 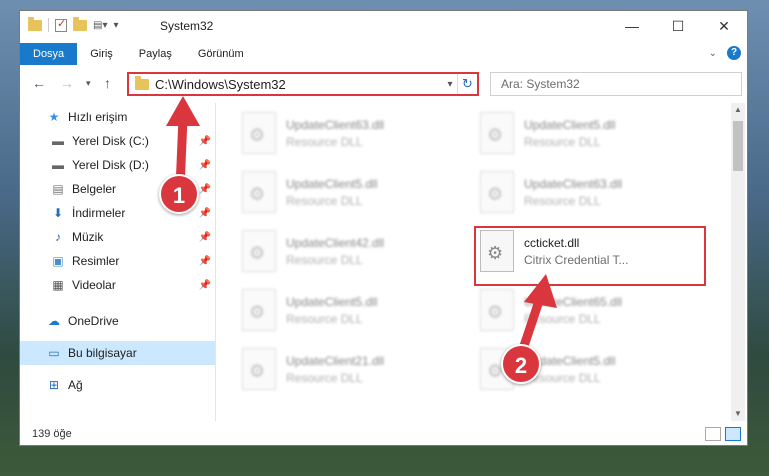 What do you see at coordinates (94, 189) in the screenshot?
I see `nav-item-label: Belgeler` at bounding box center [94, 189].